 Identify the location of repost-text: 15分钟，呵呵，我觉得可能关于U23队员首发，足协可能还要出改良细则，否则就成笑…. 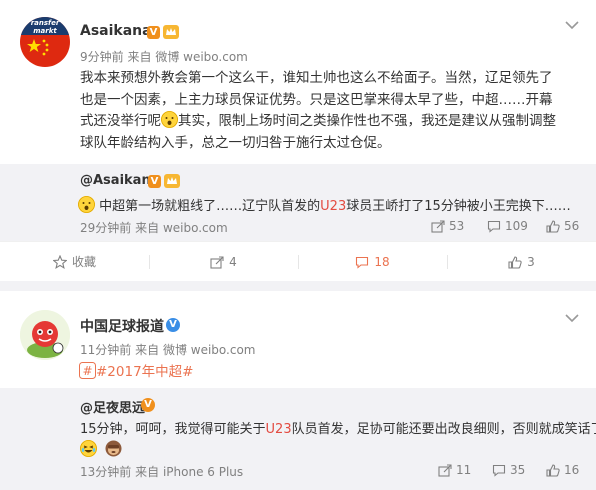
(338, 427).